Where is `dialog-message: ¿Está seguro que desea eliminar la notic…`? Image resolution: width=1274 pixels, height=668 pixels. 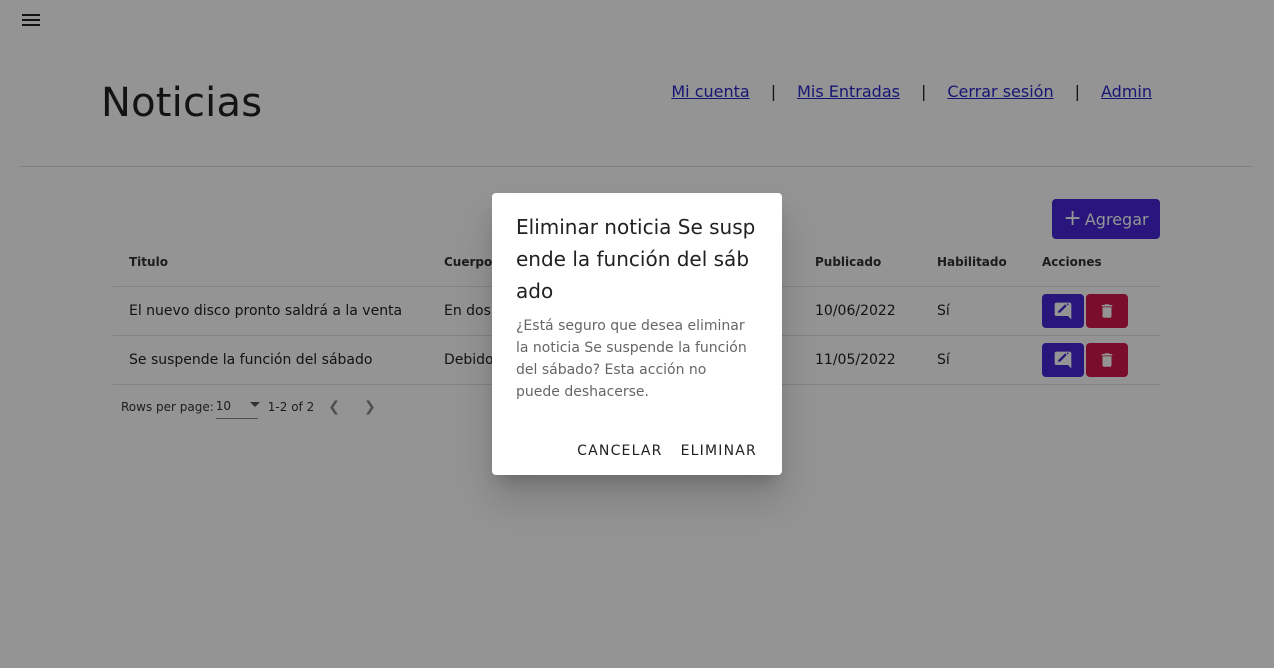
dialog-message: ¿Está seguro que desea eliminar la notic… is located at coordinates (631, 359).